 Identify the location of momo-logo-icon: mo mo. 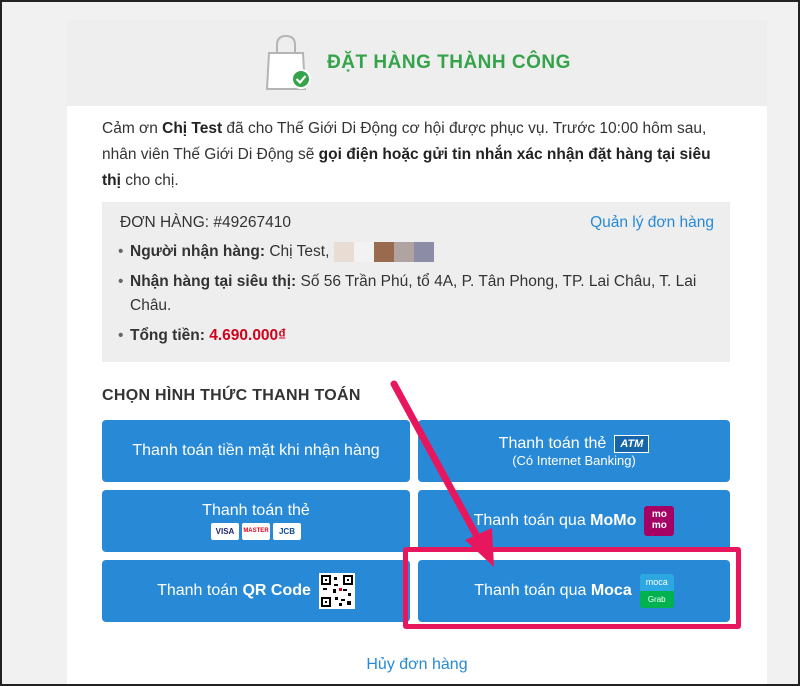
(659, 521).